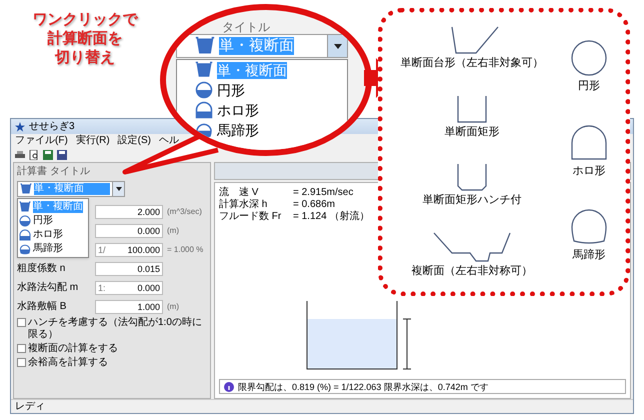 The width and height of the screenshot is (644, 420). What do you see at coordinates (184, 212) in the screenshot?
I see `unit-label: (m^3/sec)` at bounding box center [184, 212].